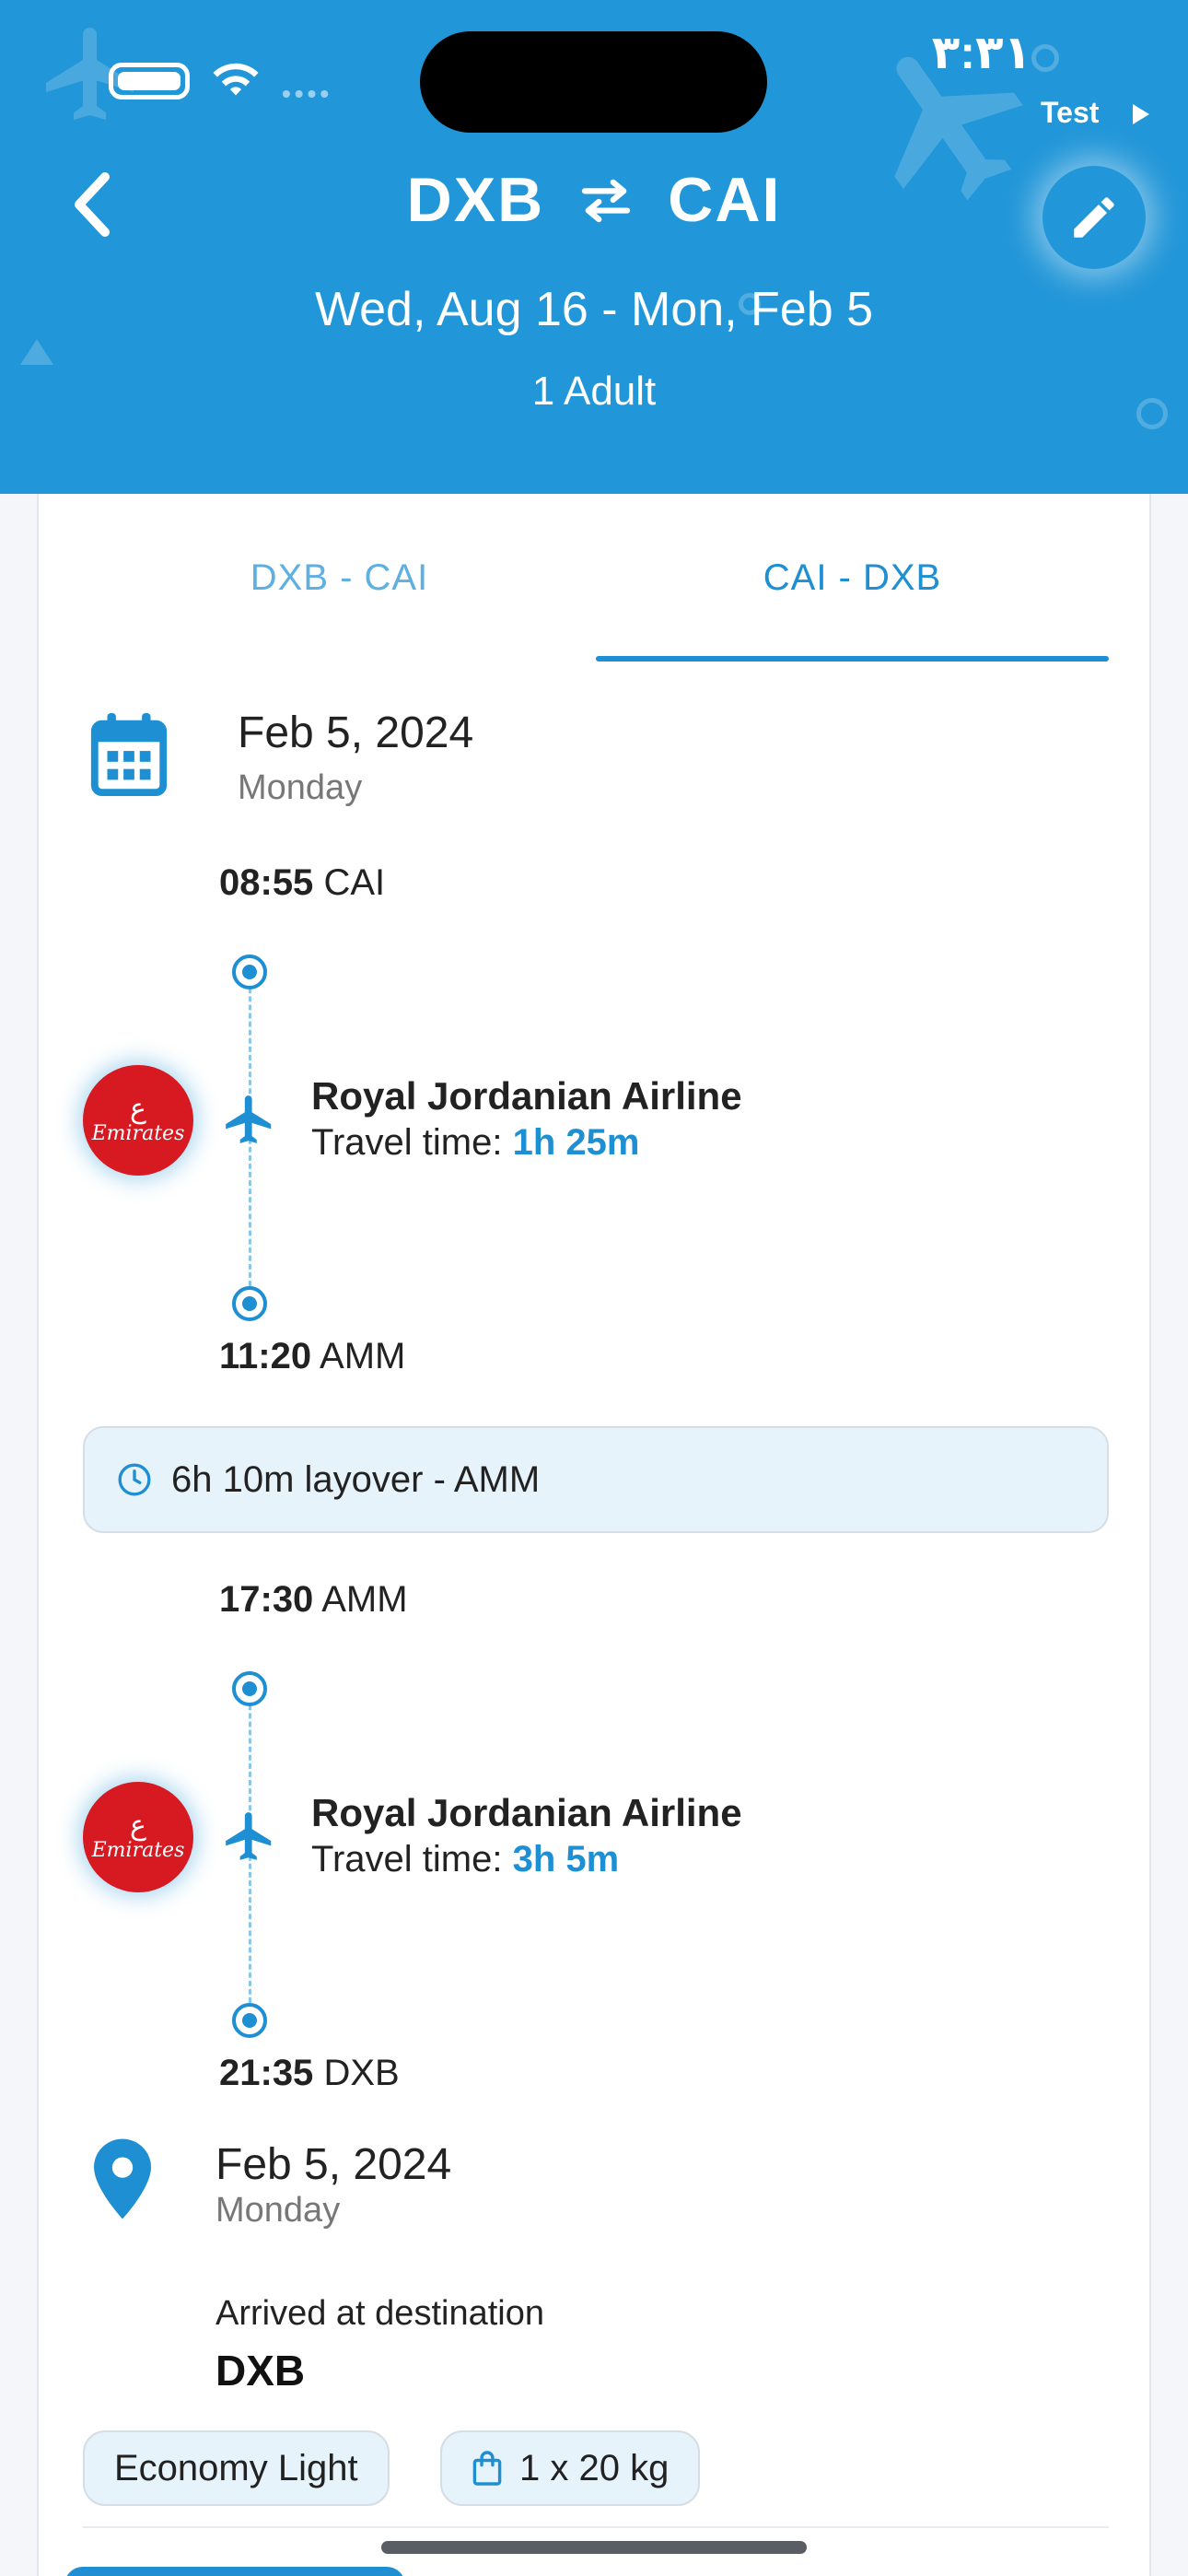 The image size is (1188, 2576). I want to click on segment-2-arrival: 21:35 DXB, so click(309, 2073).